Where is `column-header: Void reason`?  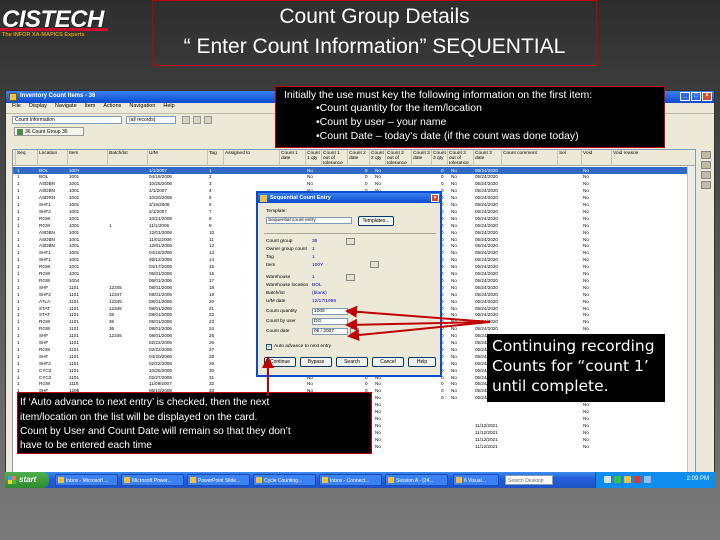 column-header: Void reason is located at coordinates (654, 153).